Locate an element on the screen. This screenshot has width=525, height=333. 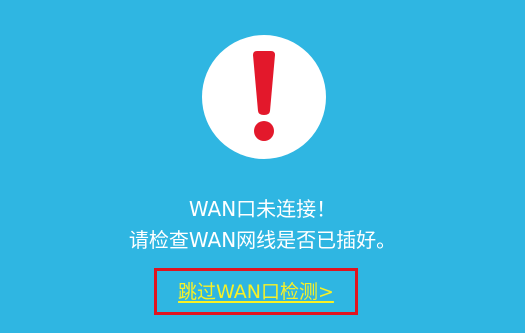
skip-highlight-box: 跳过WAN口检测> is located at coordinates (256, 291).